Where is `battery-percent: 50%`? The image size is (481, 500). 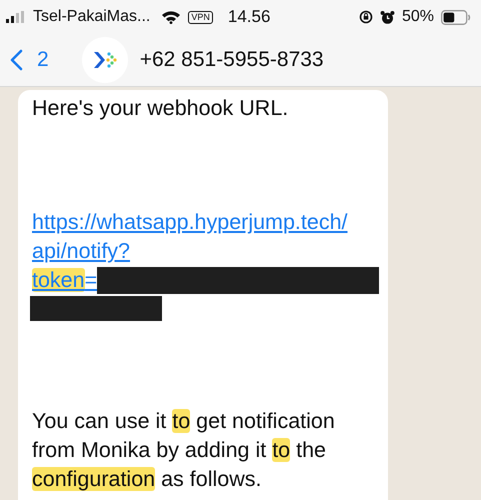 battery-percent: 50% is located at coordinates (418, 17).